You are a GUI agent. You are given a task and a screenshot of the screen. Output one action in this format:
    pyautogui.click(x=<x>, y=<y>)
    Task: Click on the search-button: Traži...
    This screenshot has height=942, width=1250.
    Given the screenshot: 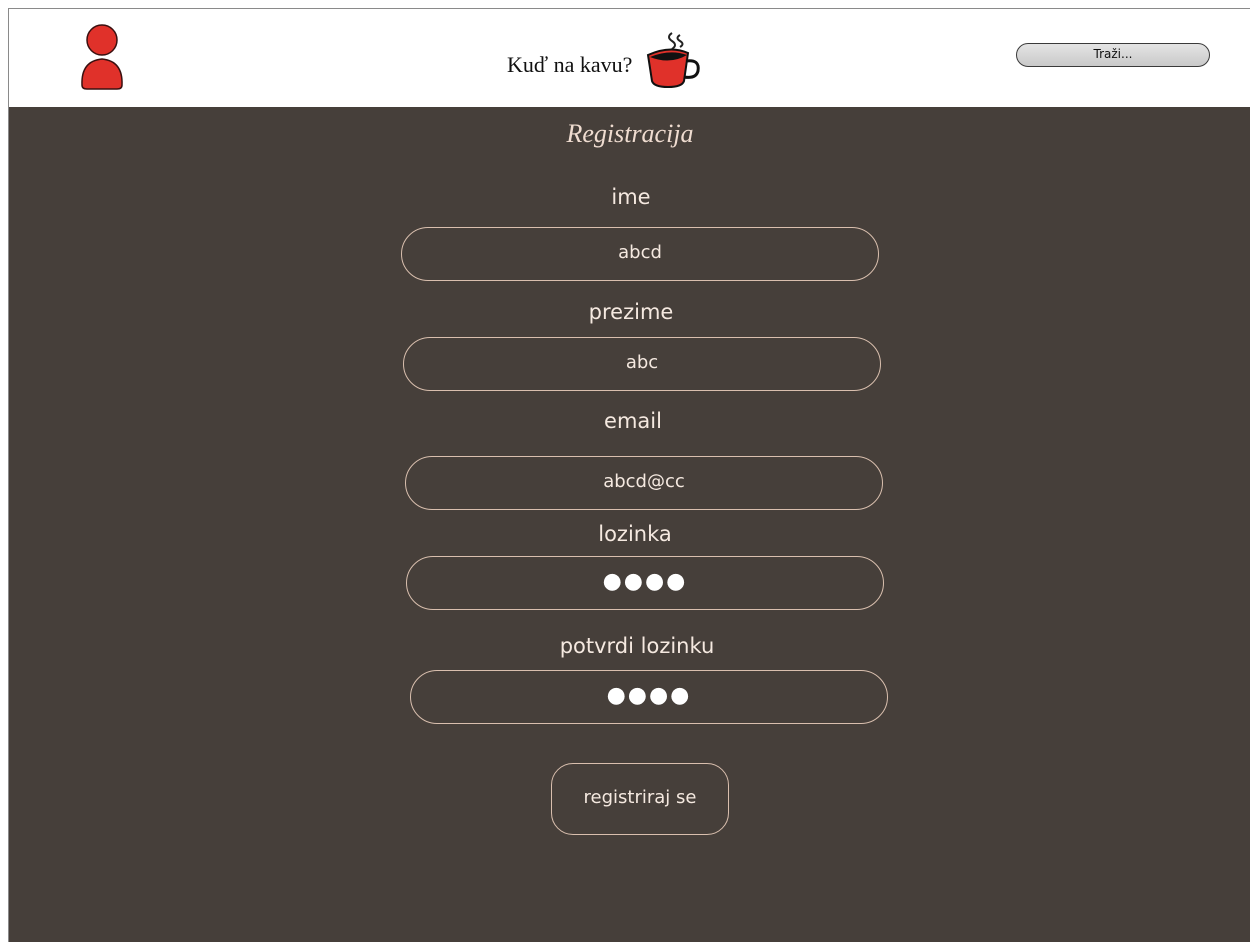 What is the action you would take?
    pyautogui.click(x=1113, y=55)
    